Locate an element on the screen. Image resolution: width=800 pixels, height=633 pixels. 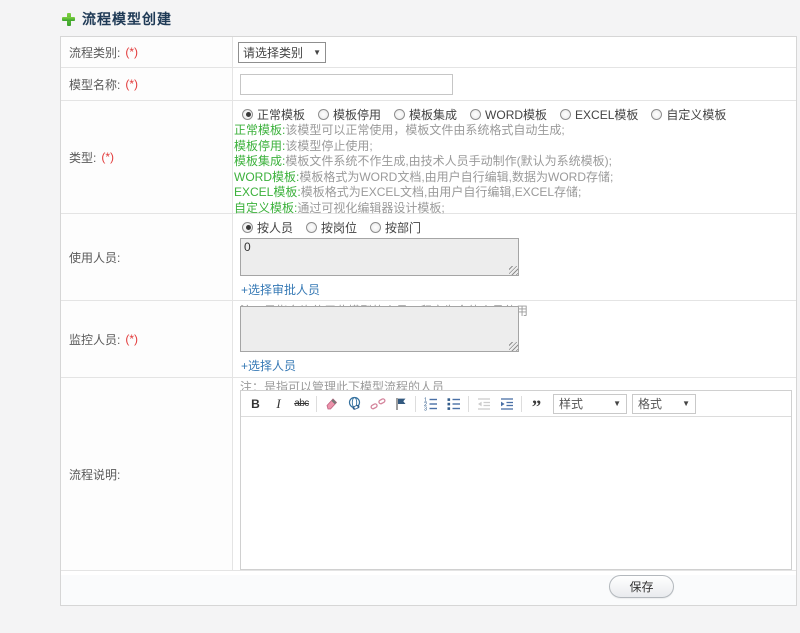
users-radio-by-dept: 按部门 is located at coordinates (395, 227).